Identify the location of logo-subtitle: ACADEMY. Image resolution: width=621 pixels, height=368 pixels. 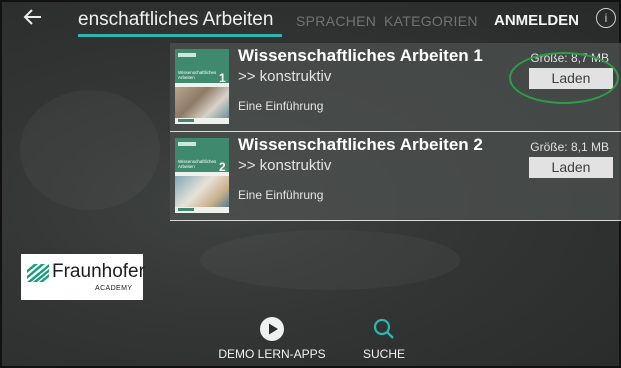
(114, 288).